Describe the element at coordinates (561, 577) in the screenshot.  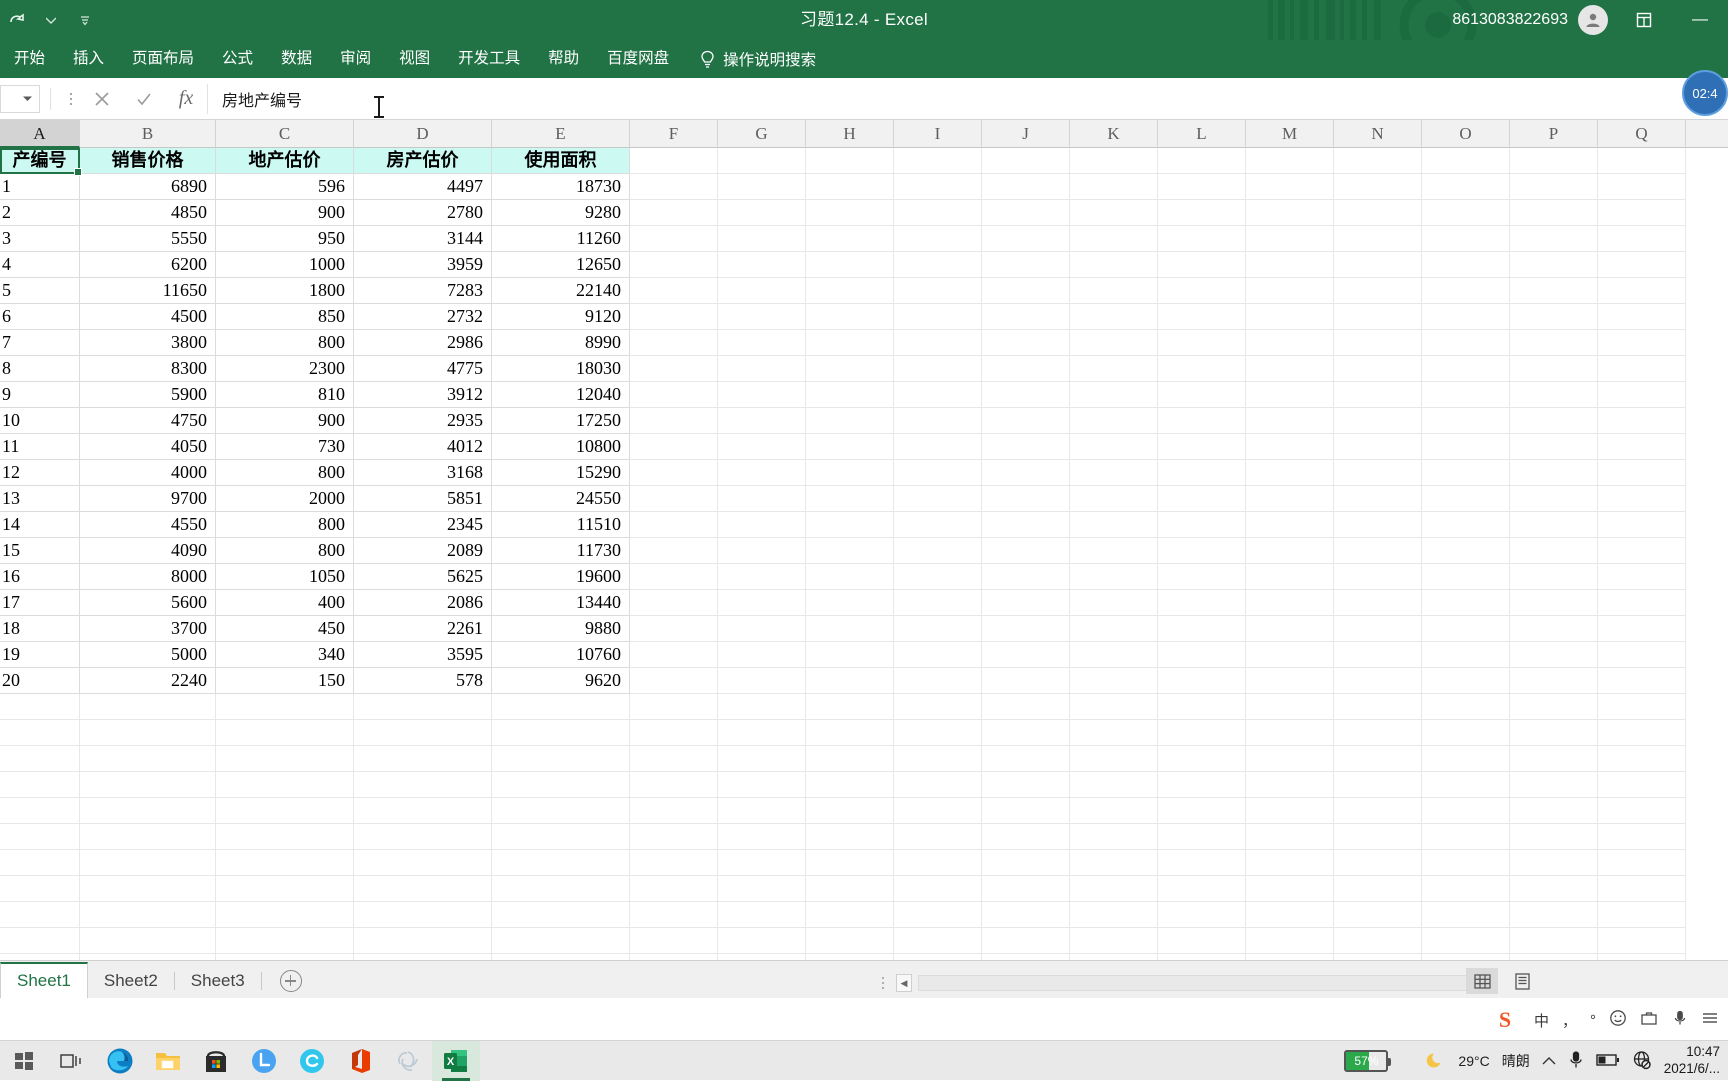
I see `cell-E: 19600` at that location.